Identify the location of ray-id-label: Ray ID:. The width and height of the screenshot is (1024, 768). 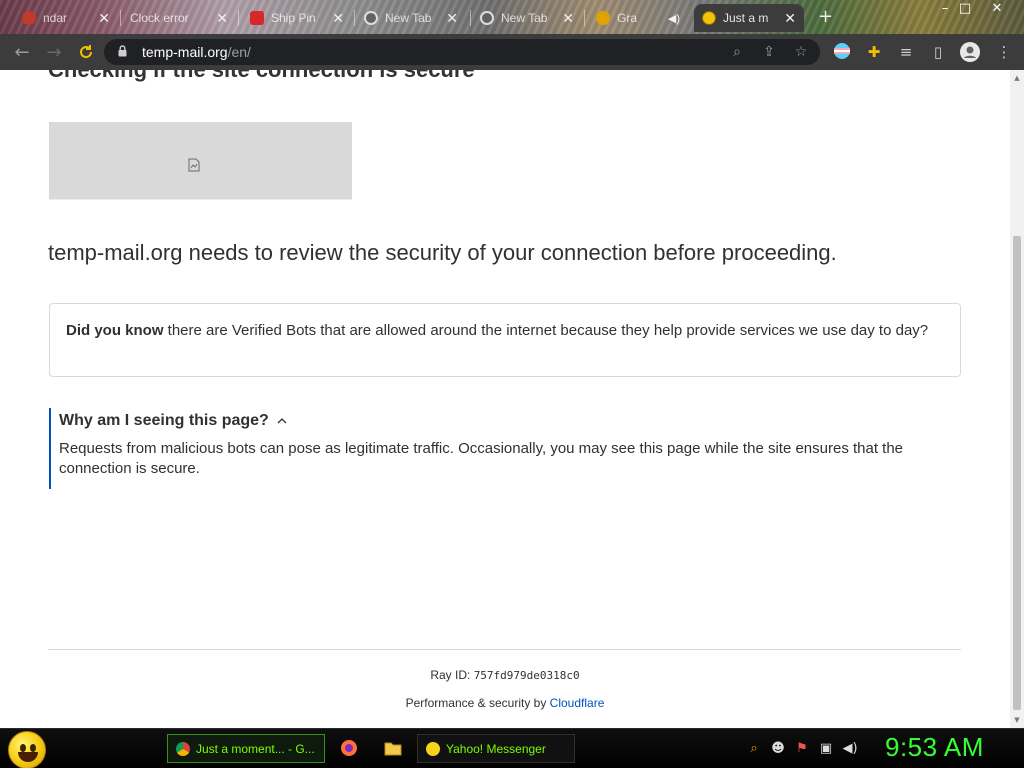
(452, 675).